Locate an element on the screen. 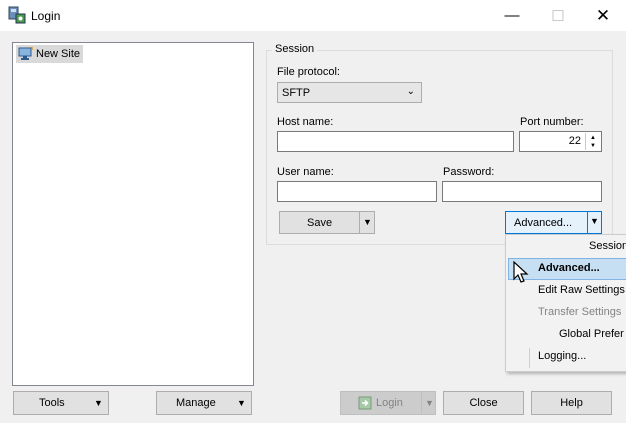  winscp-app-icon is located at coordinates (17, 15).